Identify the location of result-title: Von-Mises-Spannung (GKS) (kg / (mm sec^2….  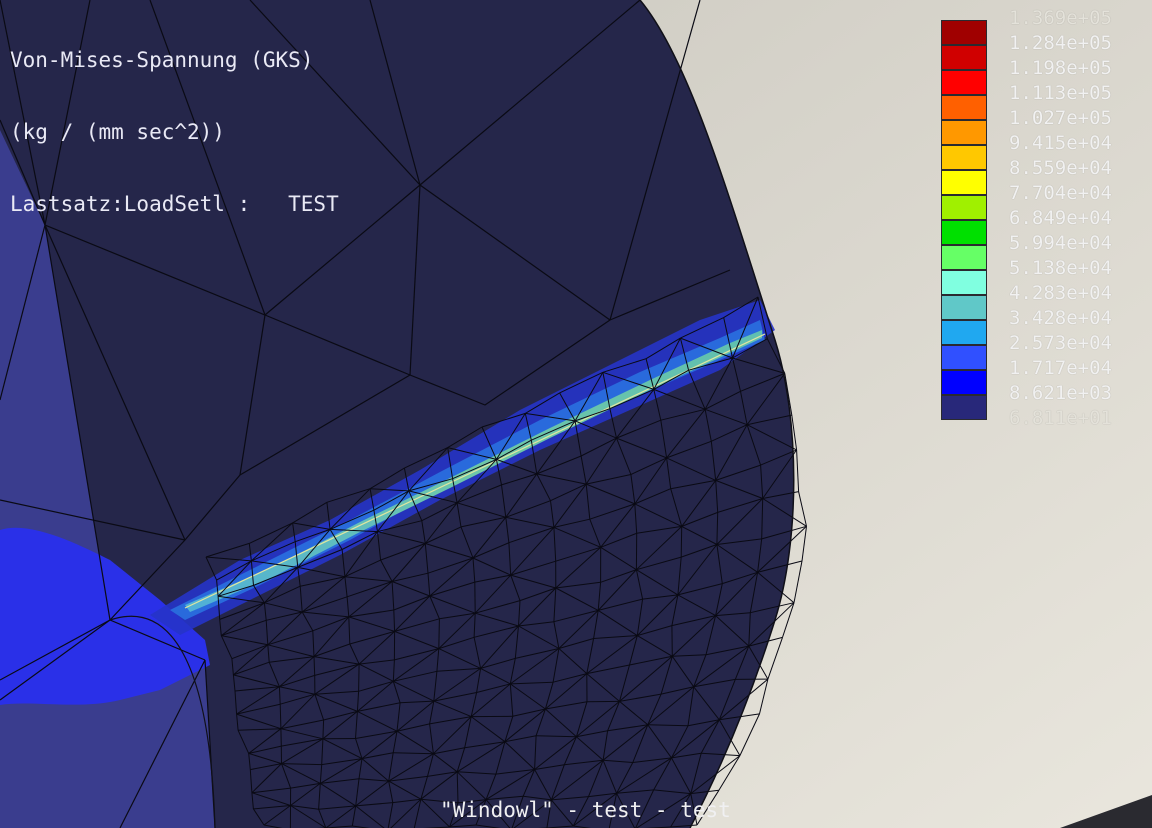
(174, 120).